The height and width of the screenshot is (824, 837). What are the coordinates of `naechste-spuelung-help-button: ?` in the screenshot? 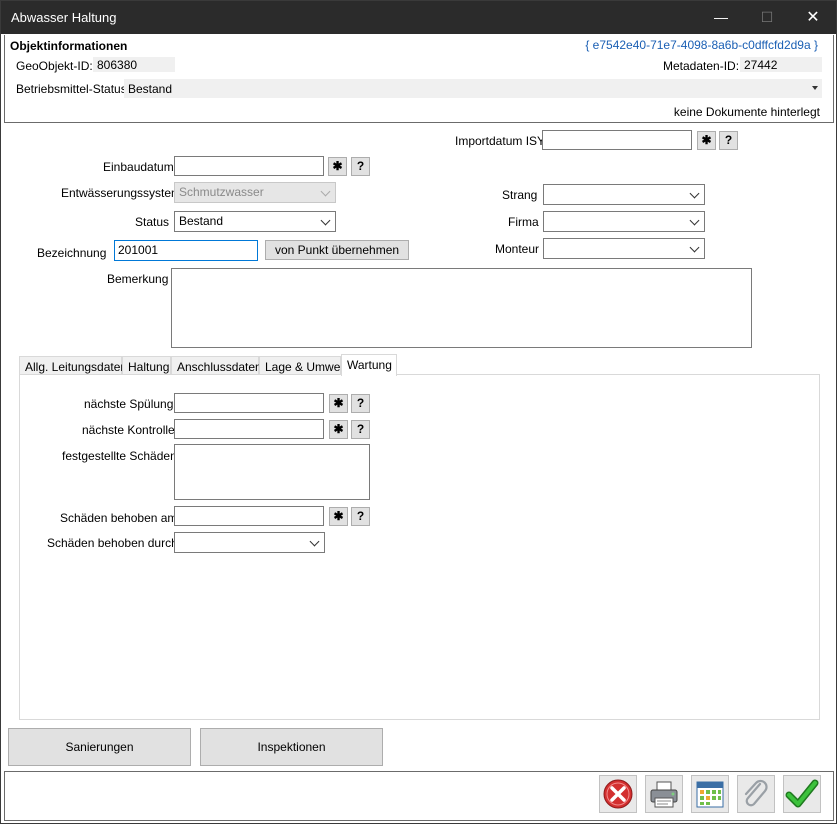 It's located at (360, 403).